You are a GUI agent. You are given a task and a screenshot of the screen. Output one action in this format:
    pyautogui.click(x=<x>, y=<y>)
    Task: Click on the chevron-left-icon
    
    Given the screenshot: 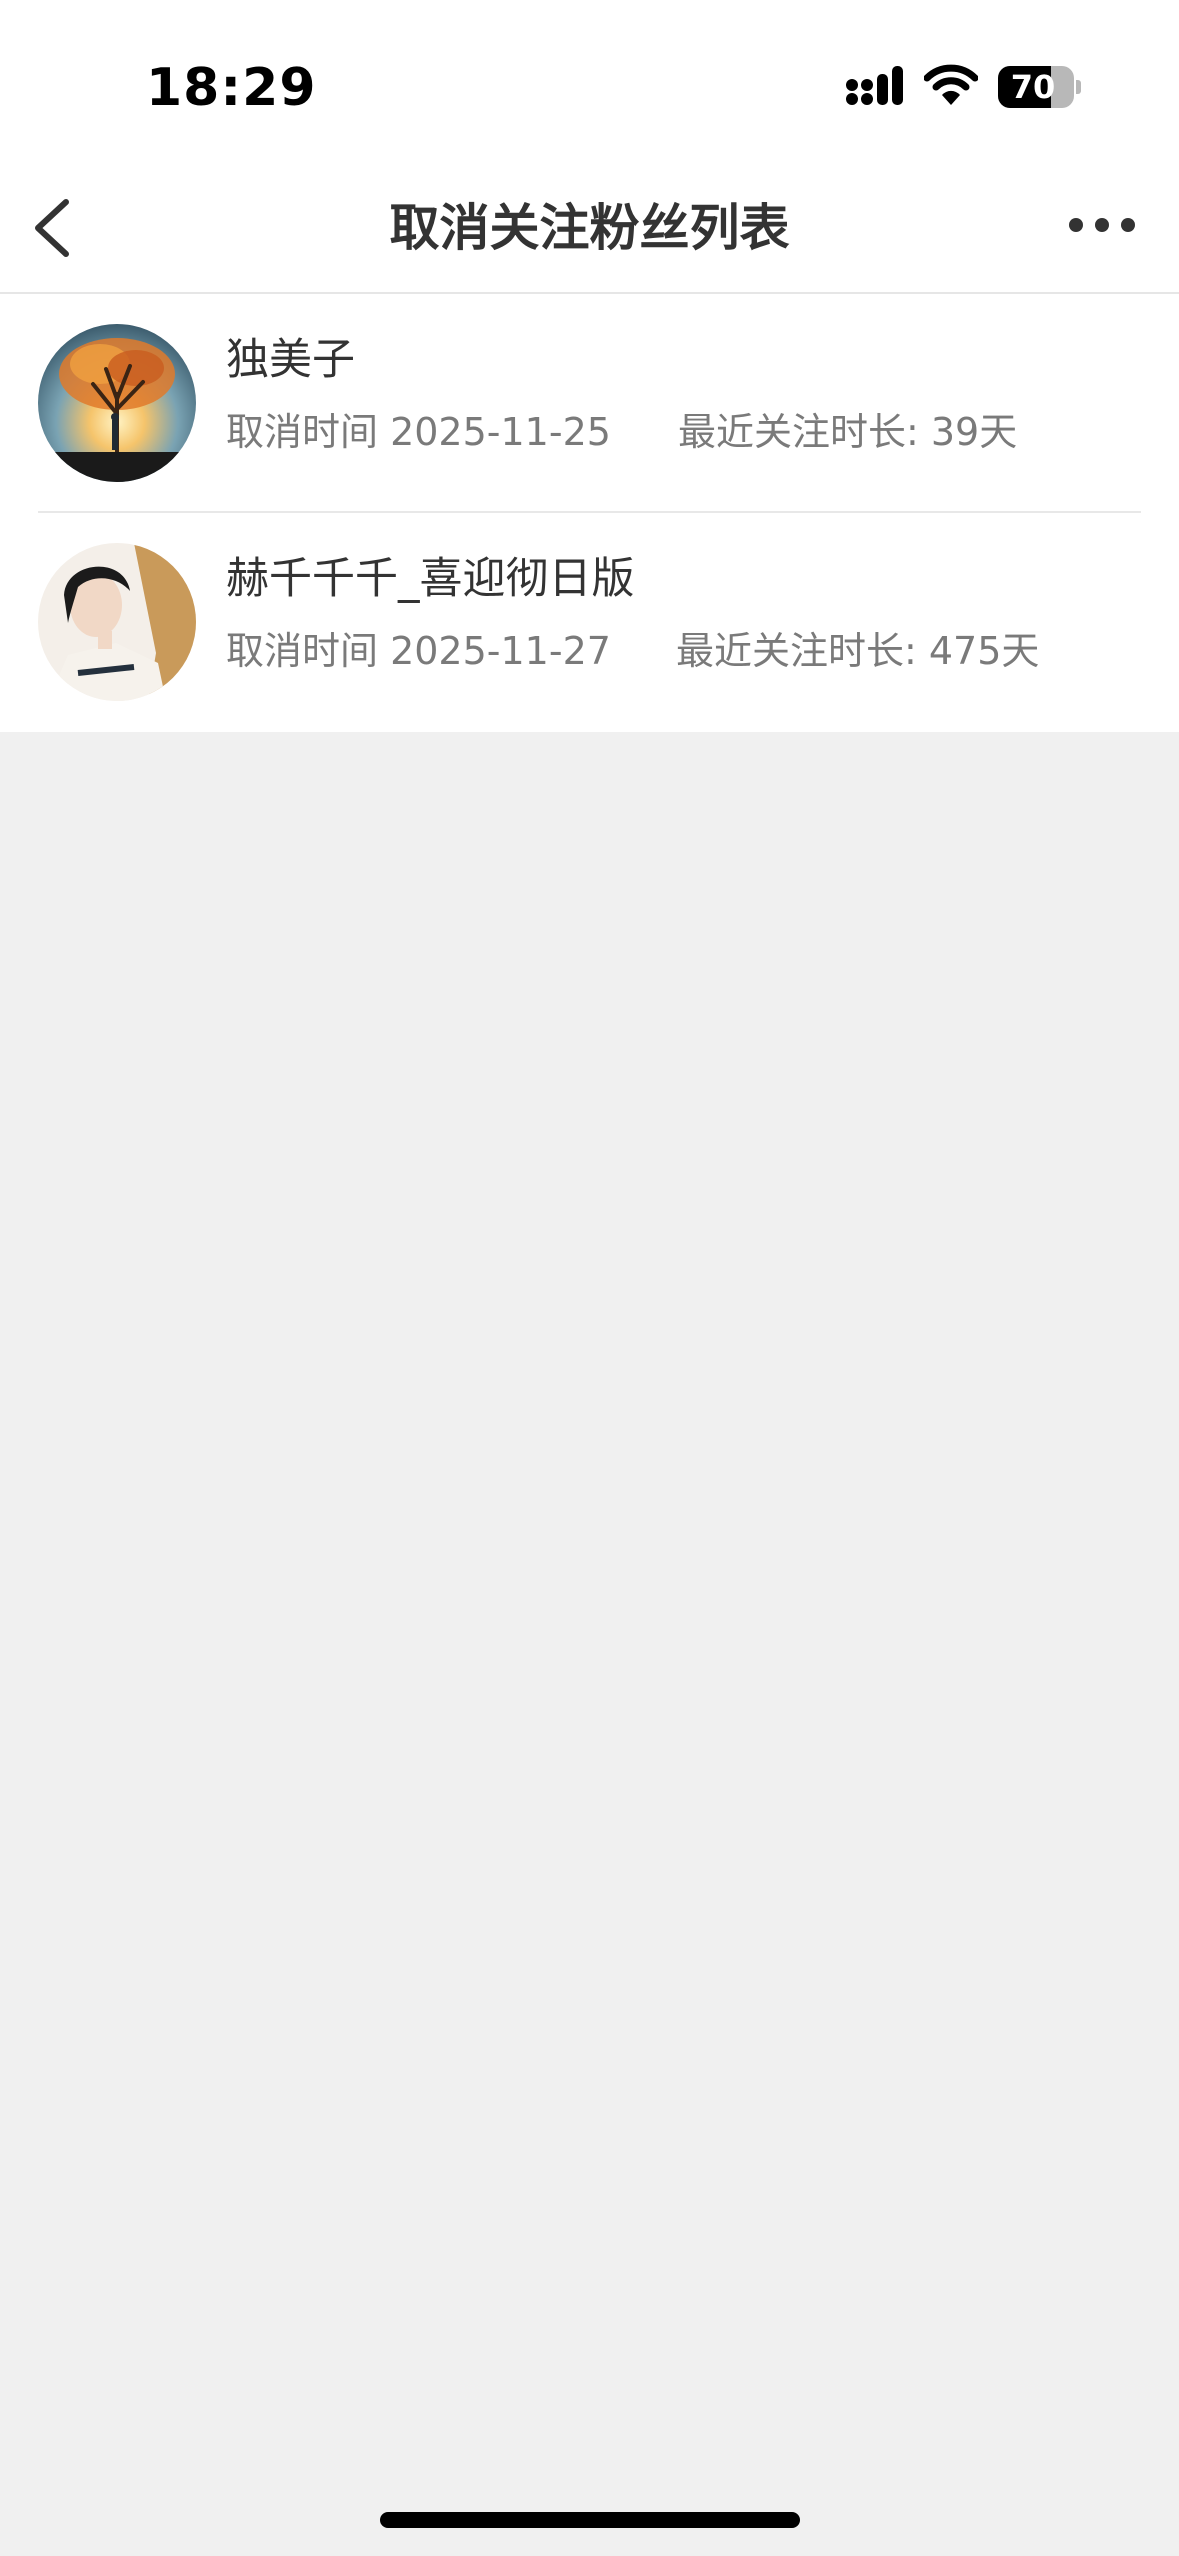 What is the action you would take?
    pyautogui.click(x=52, y=228)
    